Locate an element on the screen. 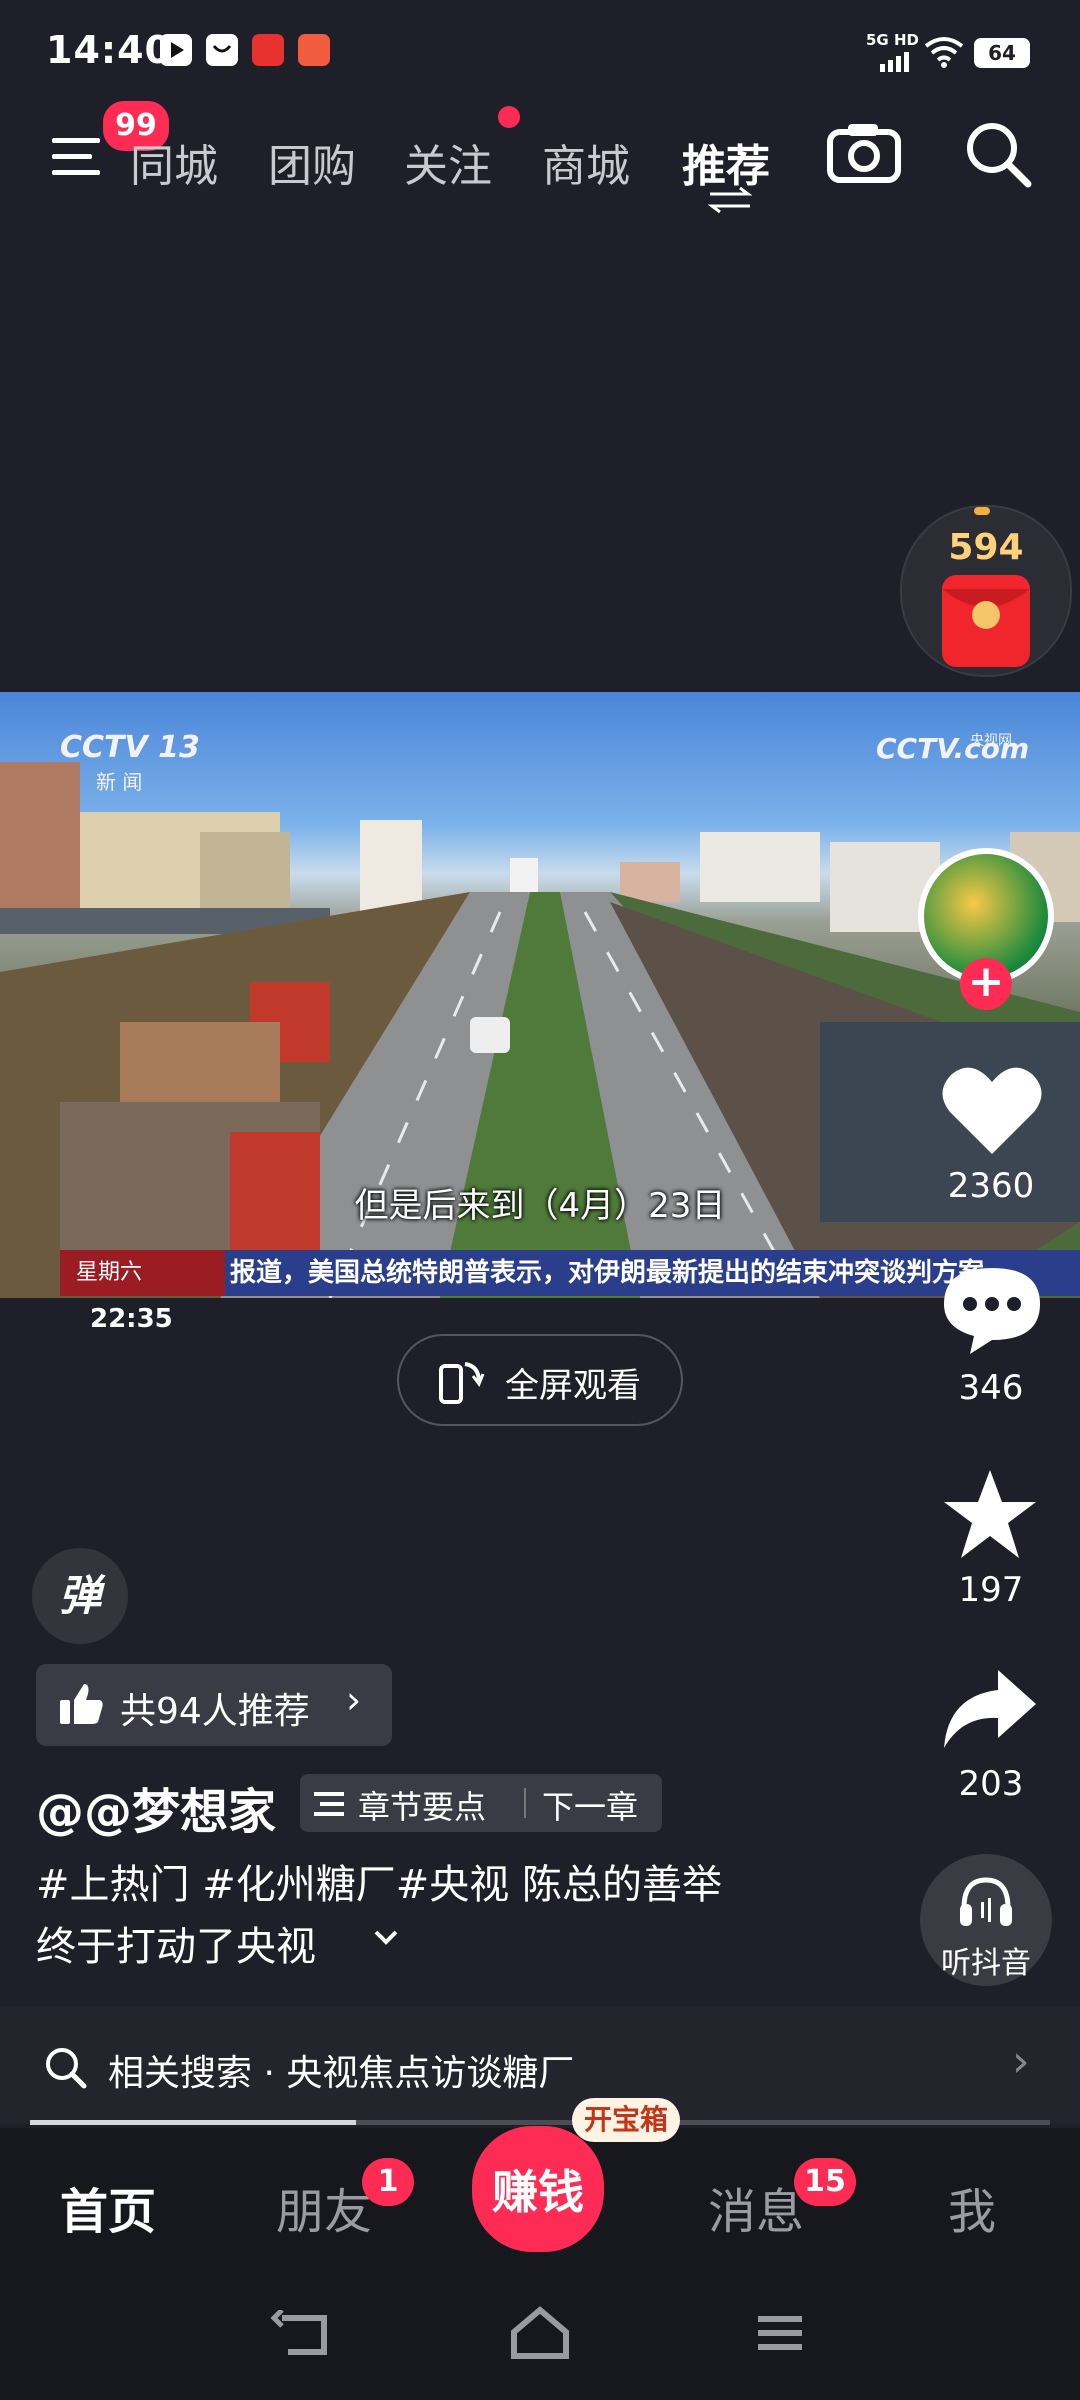 This screenshot has width=1080, height=2400. fullscreen-button: 全屏观看 is located at coordinates (540, 1380).